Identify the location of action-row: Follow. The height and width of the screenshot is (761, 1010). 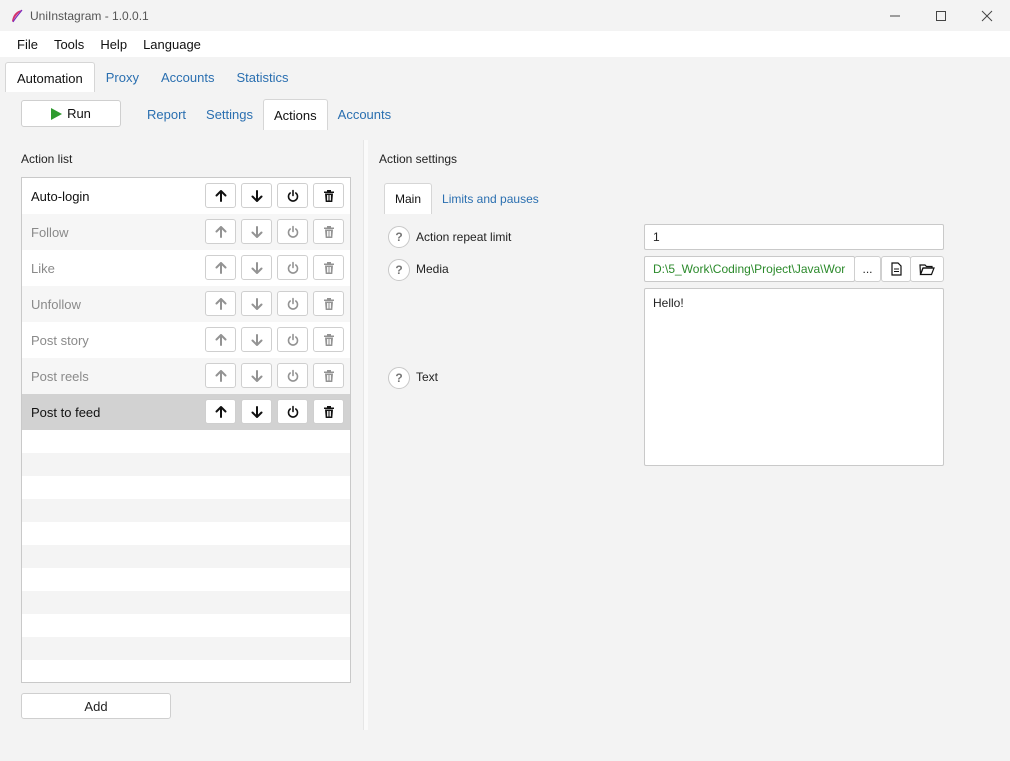
(186, 232).